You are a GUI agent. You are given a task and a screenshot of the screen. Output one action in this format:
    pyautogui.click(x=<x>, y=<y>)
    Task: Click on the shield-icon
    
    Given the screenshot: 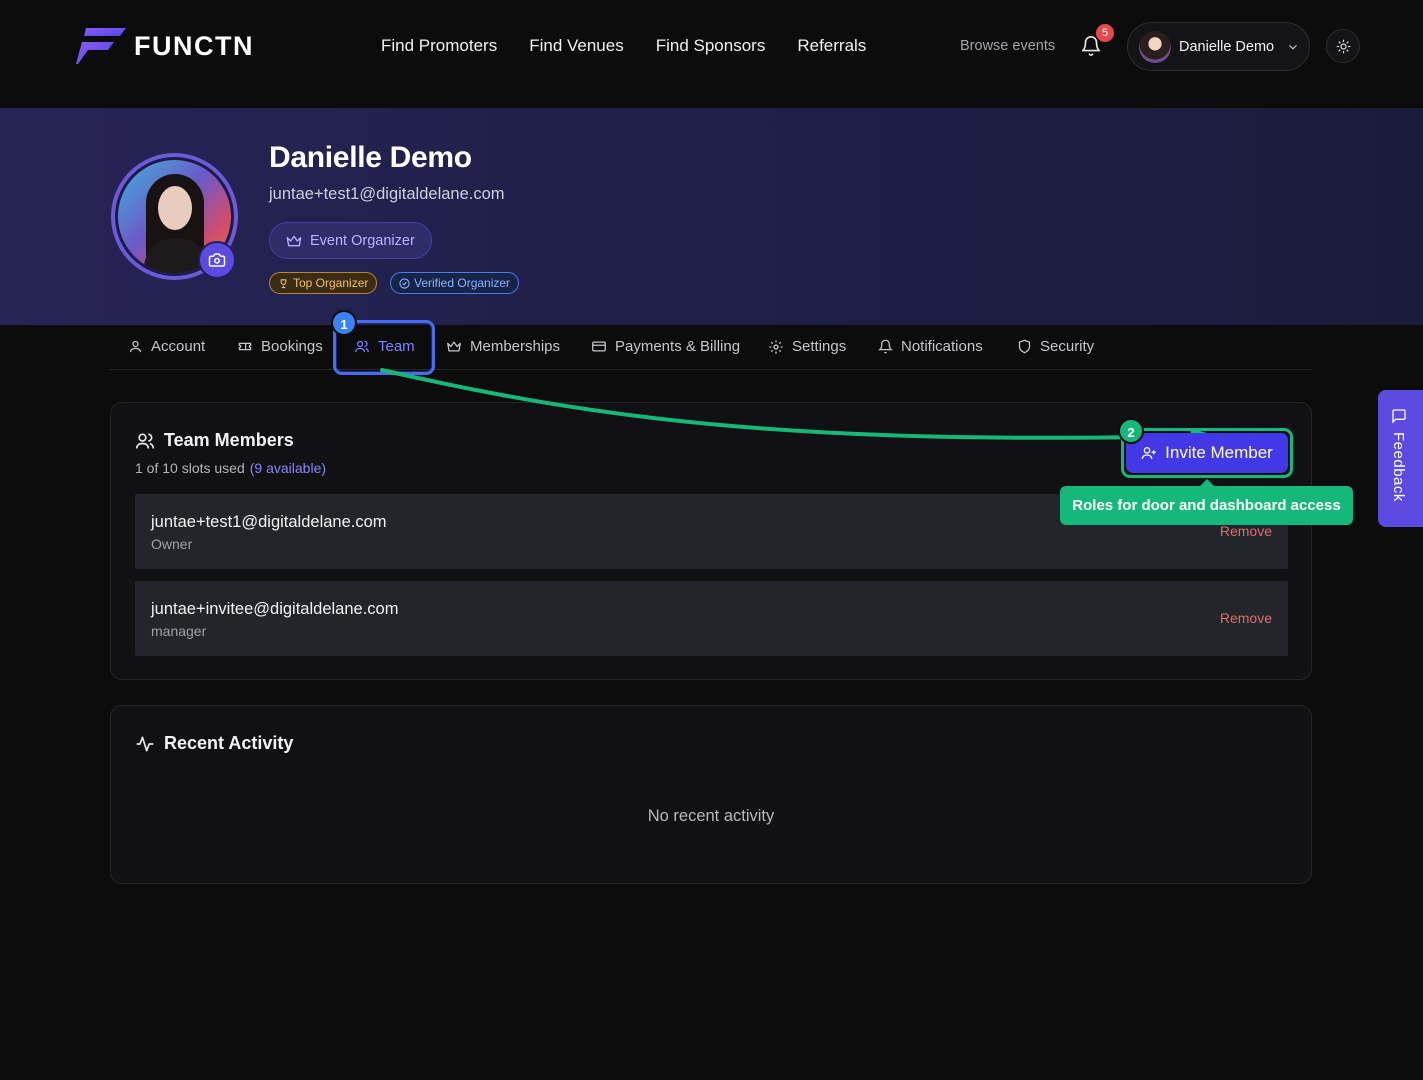 What is the action you would take?
    pyautogui.click(x=1024, y=346)
    